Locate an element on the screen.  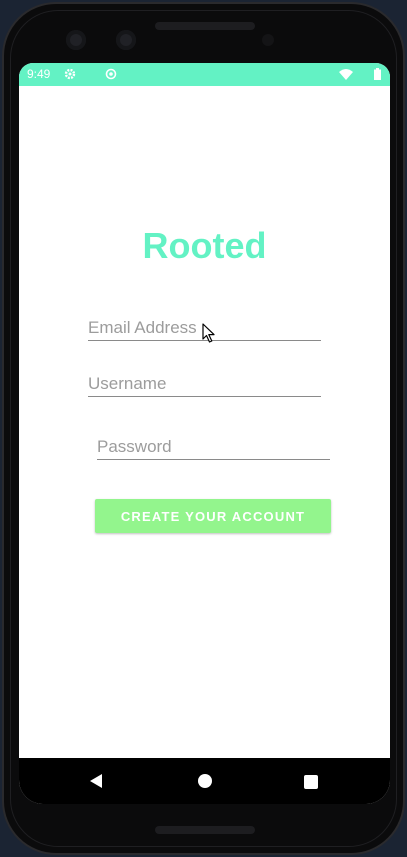
navigation-bar is located at coordinates (204, 781).